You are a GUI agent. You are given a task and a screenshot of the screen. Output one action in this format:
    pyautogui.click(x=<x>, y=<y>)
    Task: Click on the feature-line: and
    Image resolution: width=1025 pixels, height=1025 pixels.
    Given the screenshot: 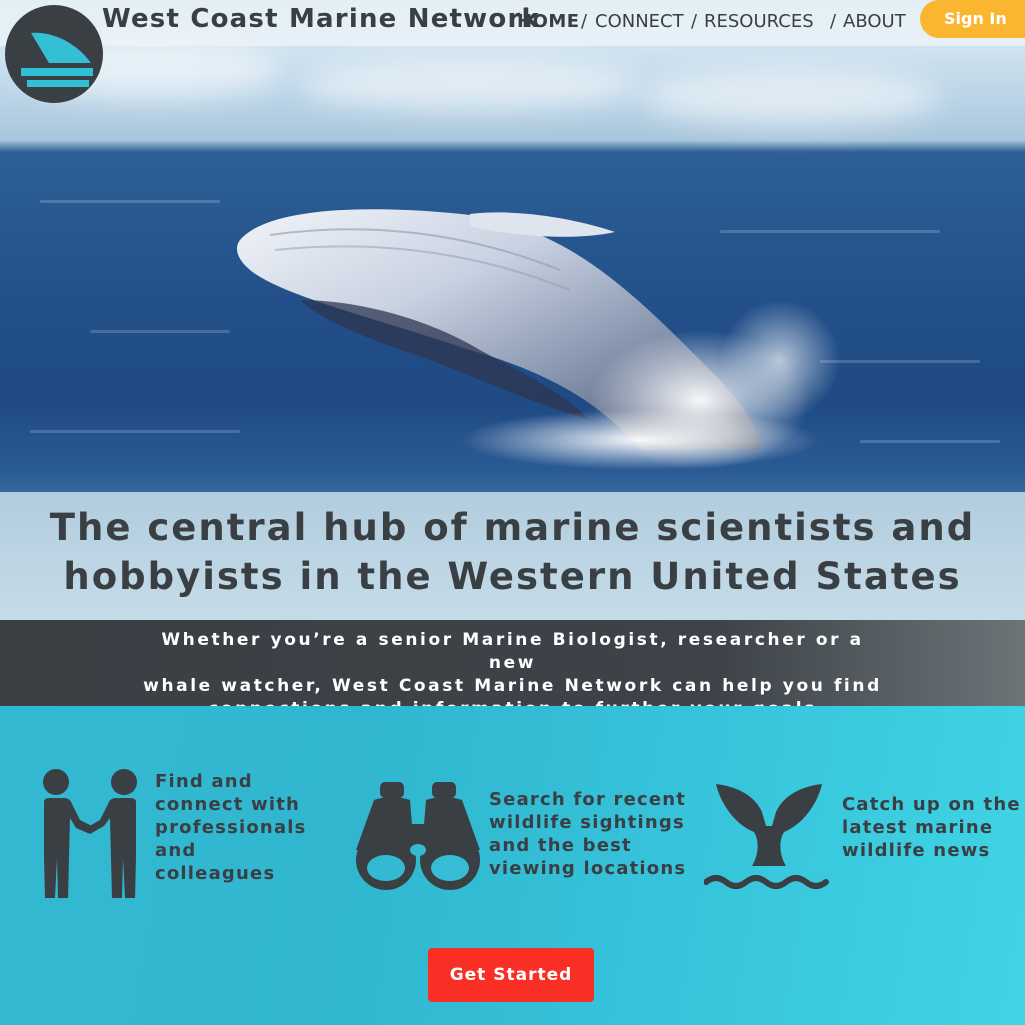 What is the action you would take?
    pyautogui.click(x=176, y=850)
    